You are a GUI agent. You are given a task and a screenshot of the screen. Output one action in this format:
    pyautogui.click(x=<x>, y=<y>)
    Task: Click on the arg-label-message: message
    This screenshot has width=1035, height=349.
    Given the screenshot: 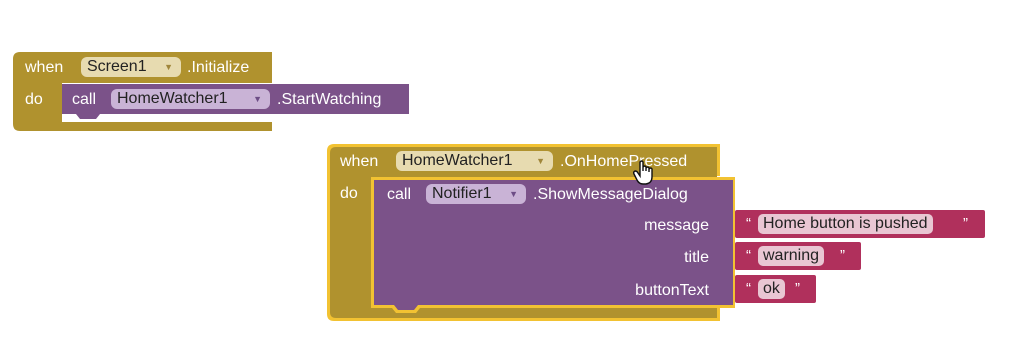 What is the action you would take?
    pyautogui.click(x=676, y=225)
    